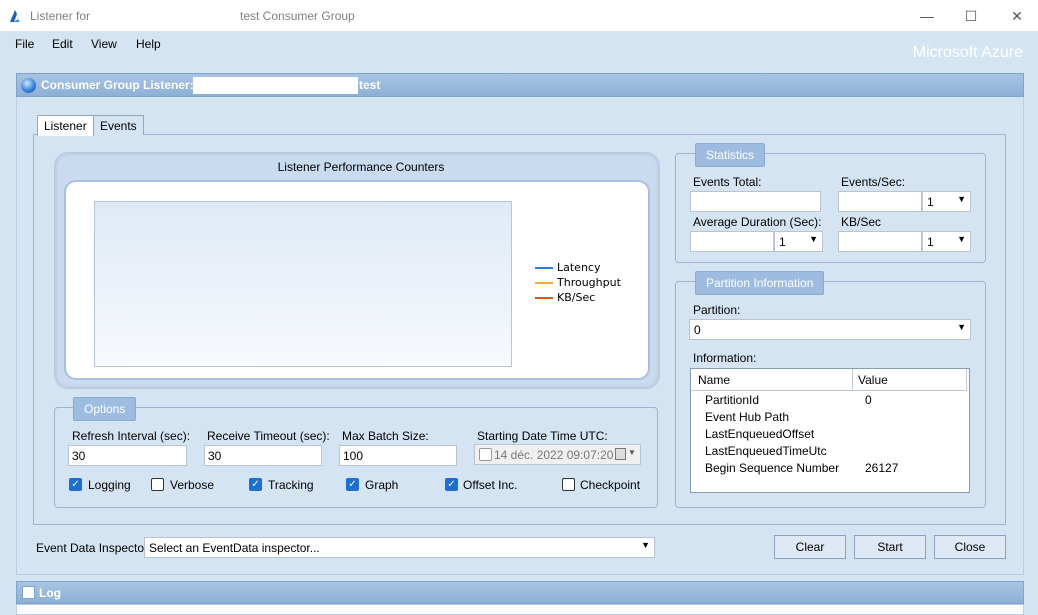  I want to click on events-sec-label: Events/Sec:, so click(873, 182).